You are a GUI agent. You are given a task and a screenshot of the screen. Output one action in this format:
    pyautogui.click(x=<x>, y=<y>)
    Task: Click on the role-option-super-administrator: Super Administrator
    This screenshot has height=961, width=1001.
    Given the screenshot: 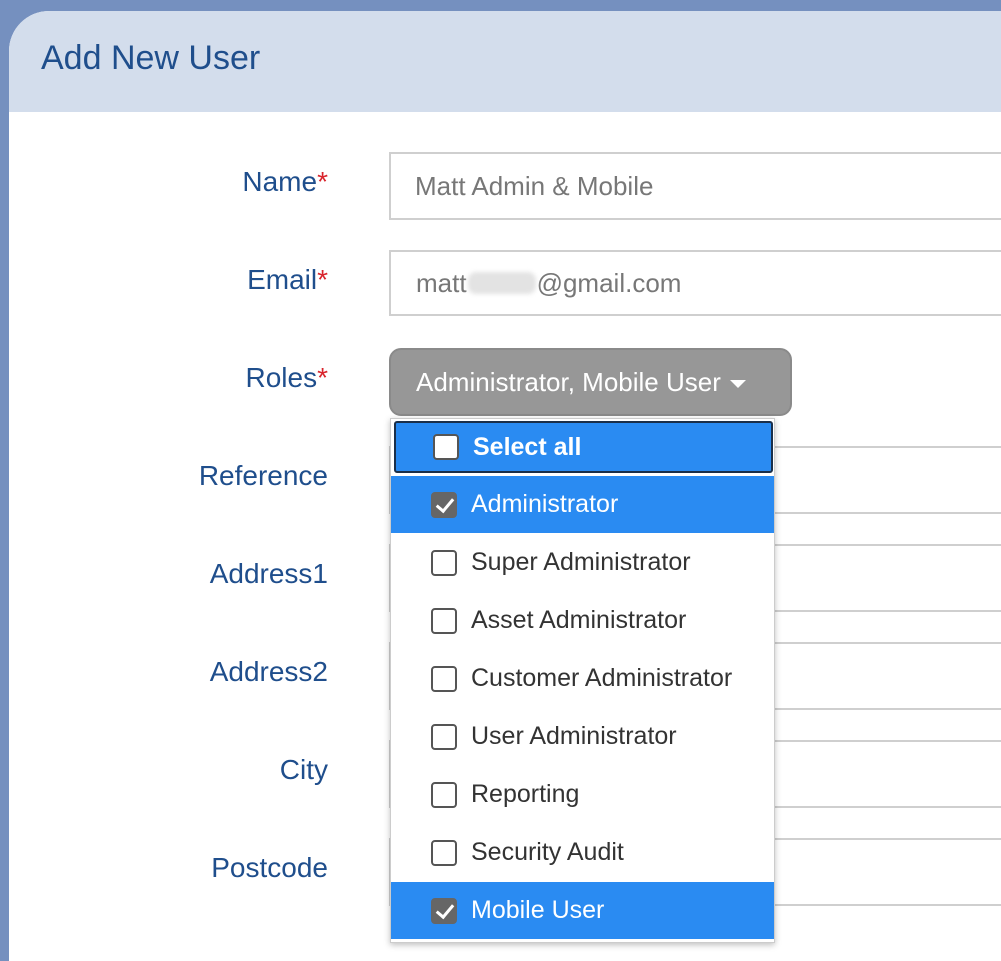 What is the action you would take?
    pyautogui.click(x=582, y=562)
    